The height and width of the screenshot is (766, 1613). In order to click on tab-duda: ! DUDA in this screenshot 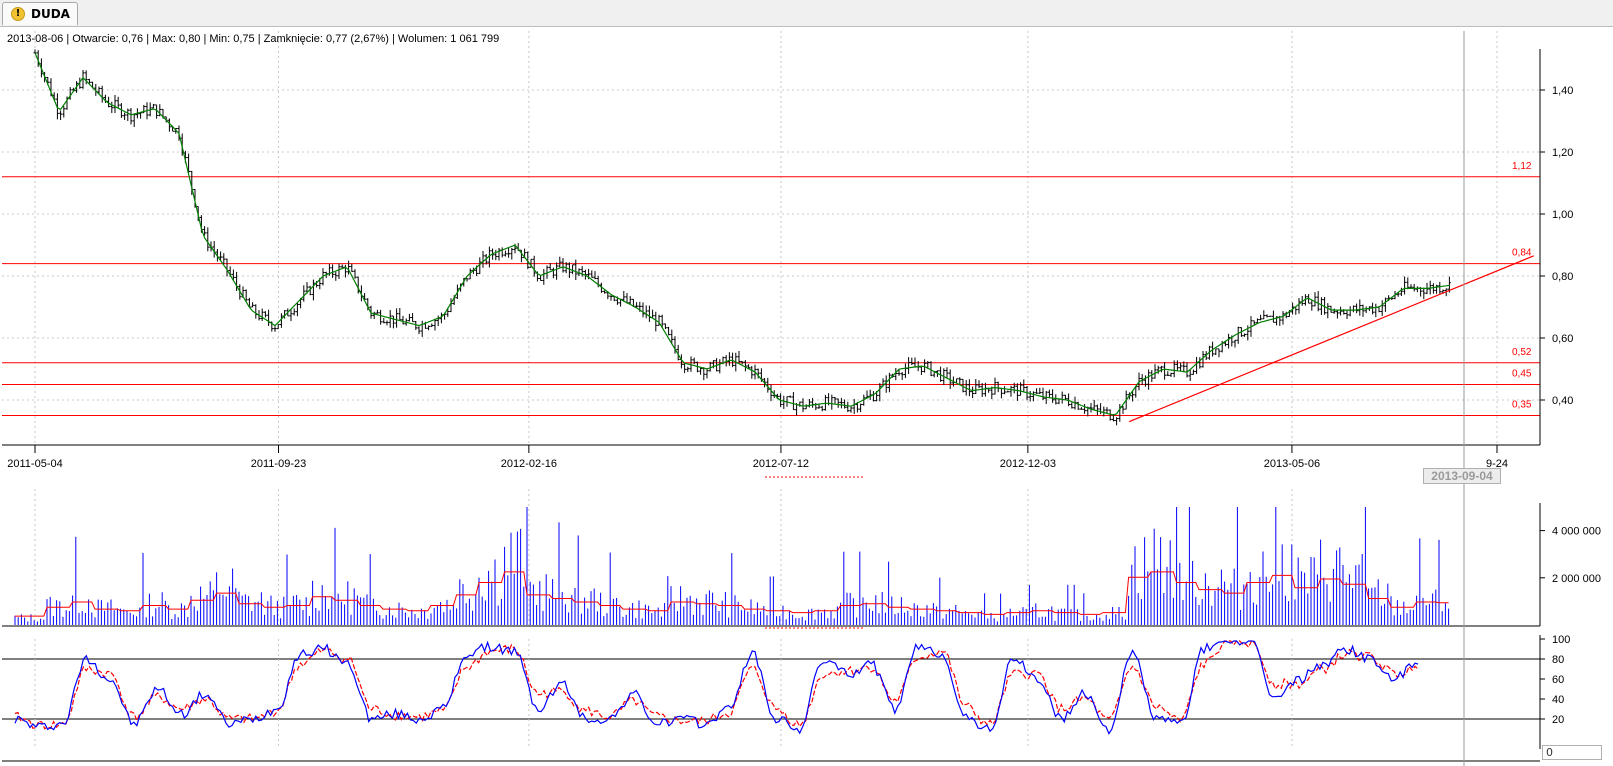, I will do `click(40, 13)`.